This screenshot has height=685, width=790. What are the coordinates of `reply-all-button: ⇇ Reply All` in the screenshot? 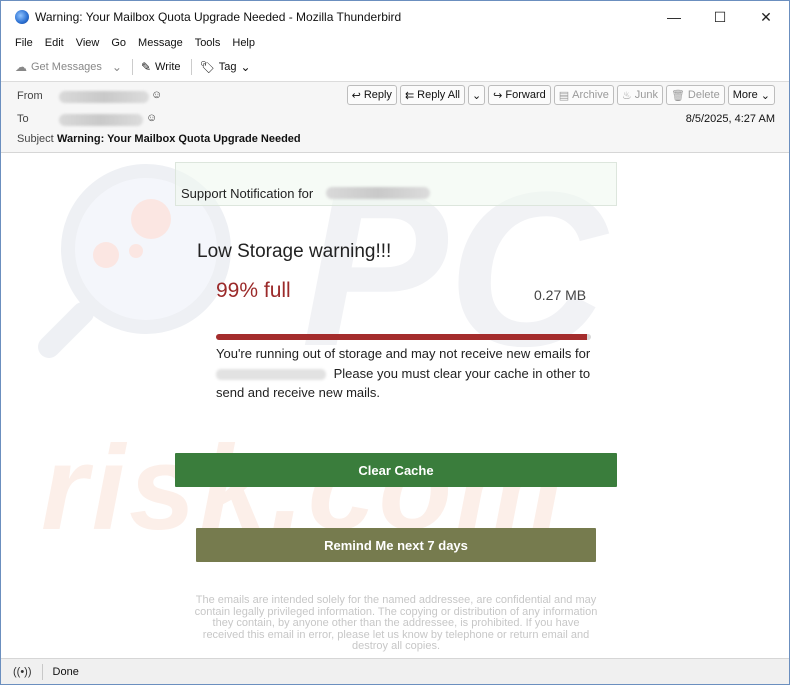 It's located at (432, 95).